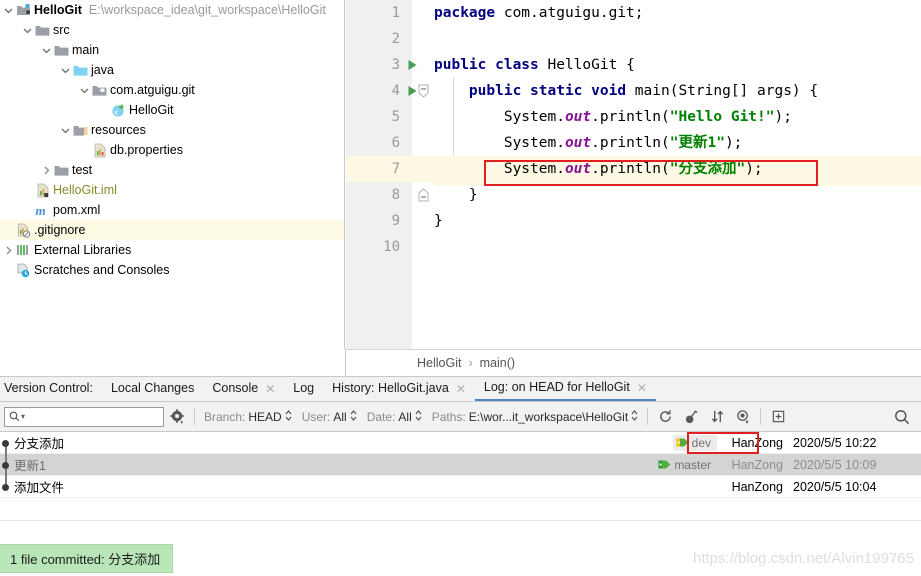 This screenshot has width=921, height=576. Describe the element at coordinates (99, 150) in the screenshot. I see `properties-file-icon` at that location.